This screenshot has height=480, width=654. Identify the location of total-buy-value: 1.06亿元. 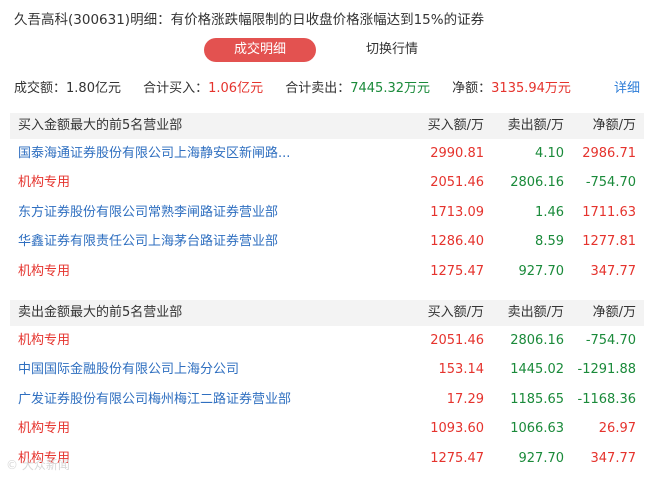
(236, 88).